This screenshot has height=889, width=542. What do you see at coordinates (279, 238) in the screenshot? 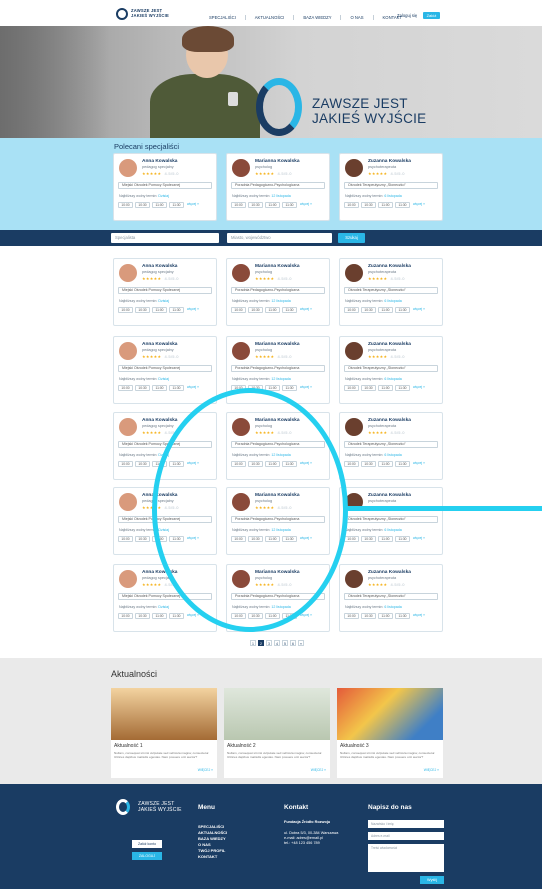
I see `location-input: Miasto, województwo` at bounding box center [279, 238].